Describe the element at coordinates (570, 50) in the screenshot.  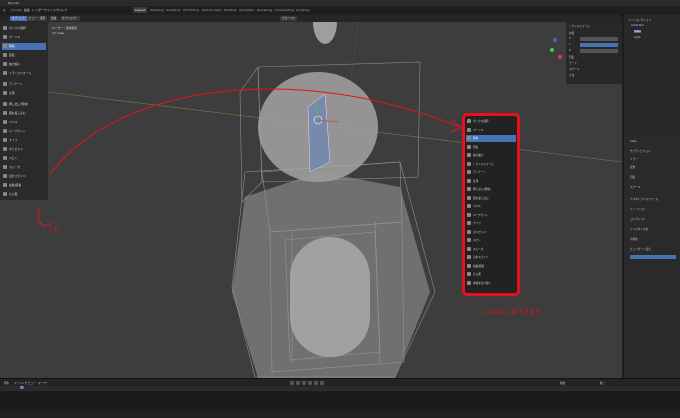
I see `n-panel-row: Z` at that location.